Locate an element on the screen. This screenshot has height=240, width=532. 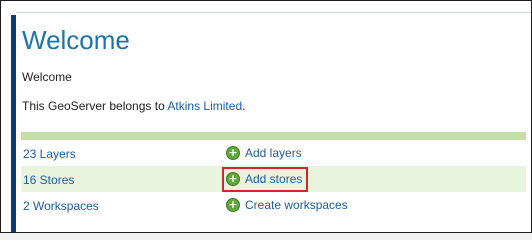
workspaces-count-link: 2 Workspaces is located at coordinates (61, 206).